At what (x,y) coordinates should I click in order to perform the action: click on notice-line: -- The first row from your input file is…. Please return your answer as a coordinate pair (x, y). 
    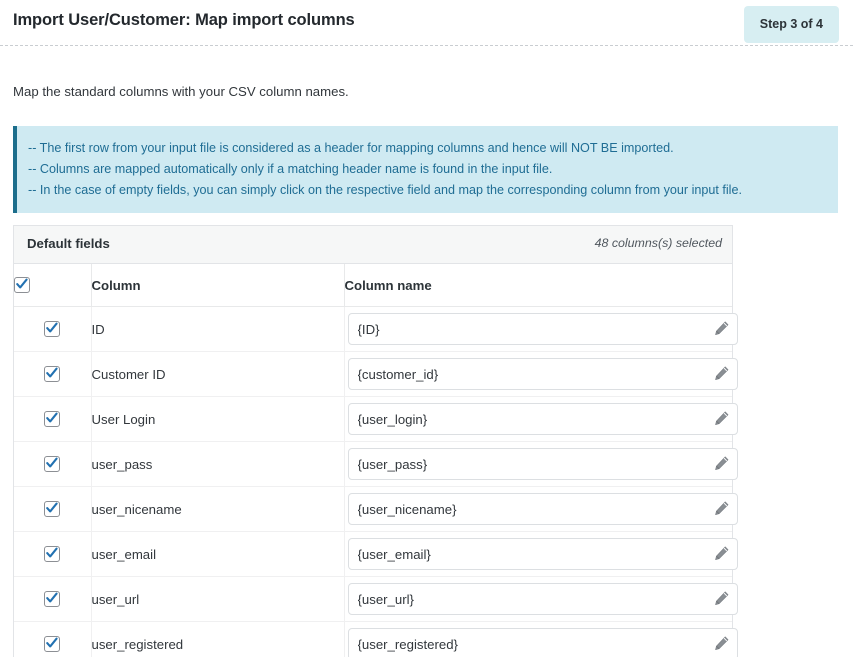
    Looking at the image, I should click on (351, 148).